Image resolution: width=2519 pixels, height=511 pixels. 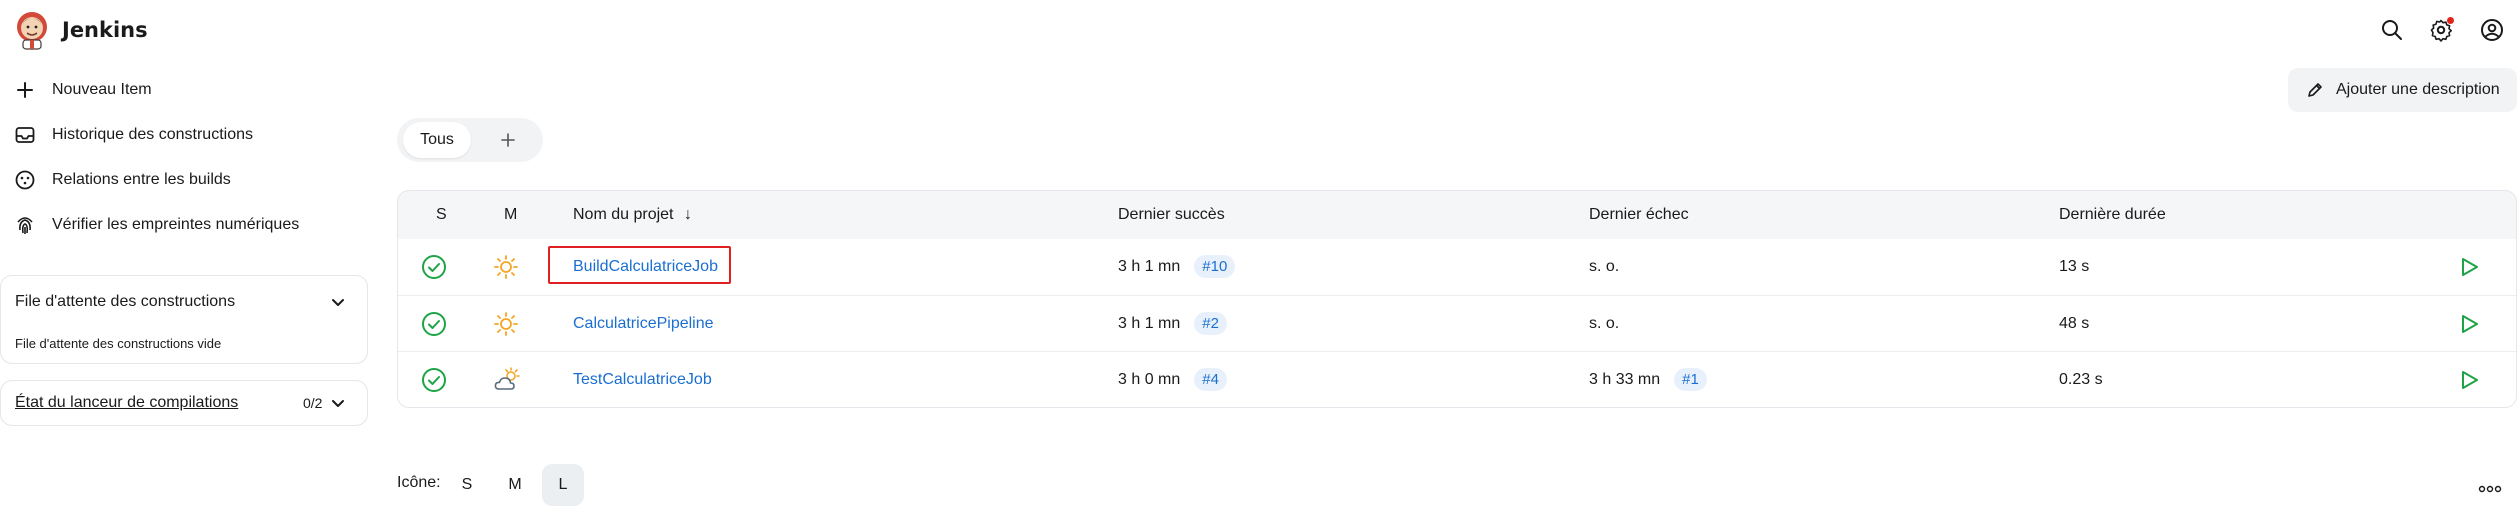 I want to click on relations-icon, so click(x=25, y=180).